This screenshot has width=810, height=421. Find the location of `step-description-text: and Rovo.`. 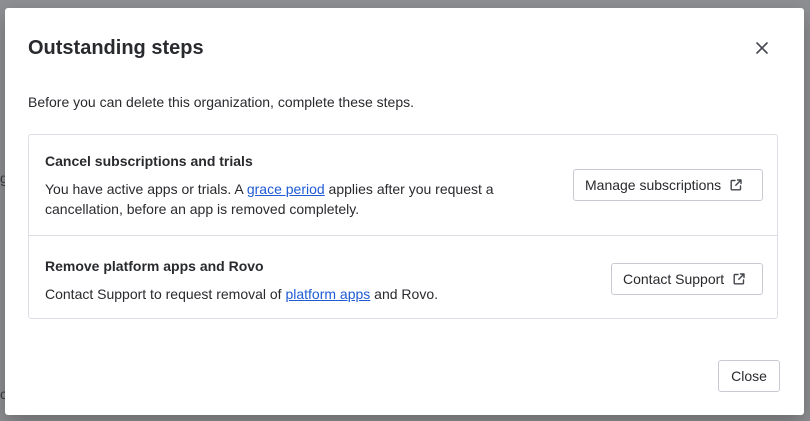

step-description-text: and Rovo. is located at coordinates (404, 294).